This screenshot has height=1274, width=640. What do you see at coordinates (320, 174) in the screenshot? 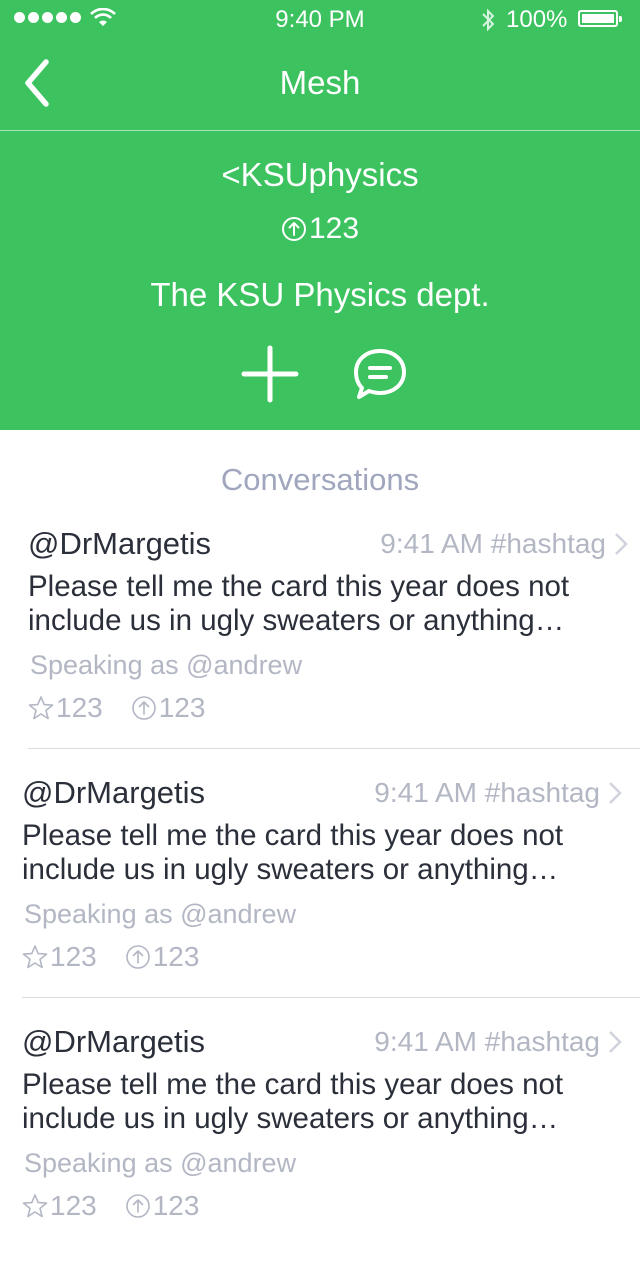
I see `group-handle: <KSUphysics` at bounding box center [320, 174].